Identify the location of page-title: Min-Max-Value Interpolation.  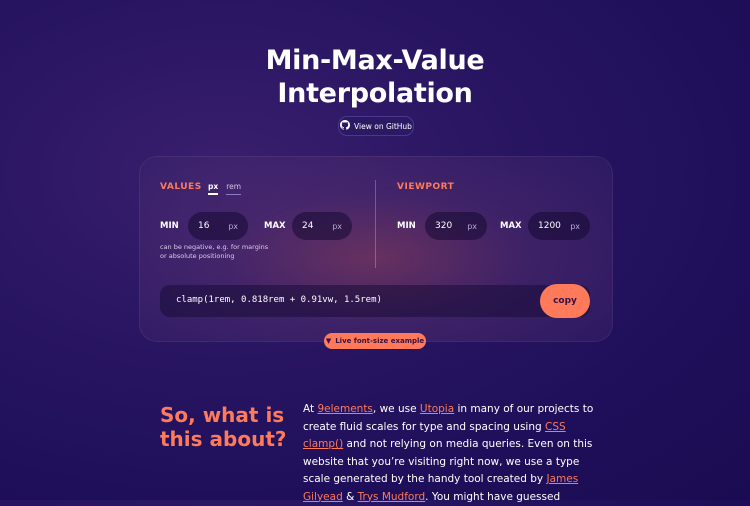
(375, 77).